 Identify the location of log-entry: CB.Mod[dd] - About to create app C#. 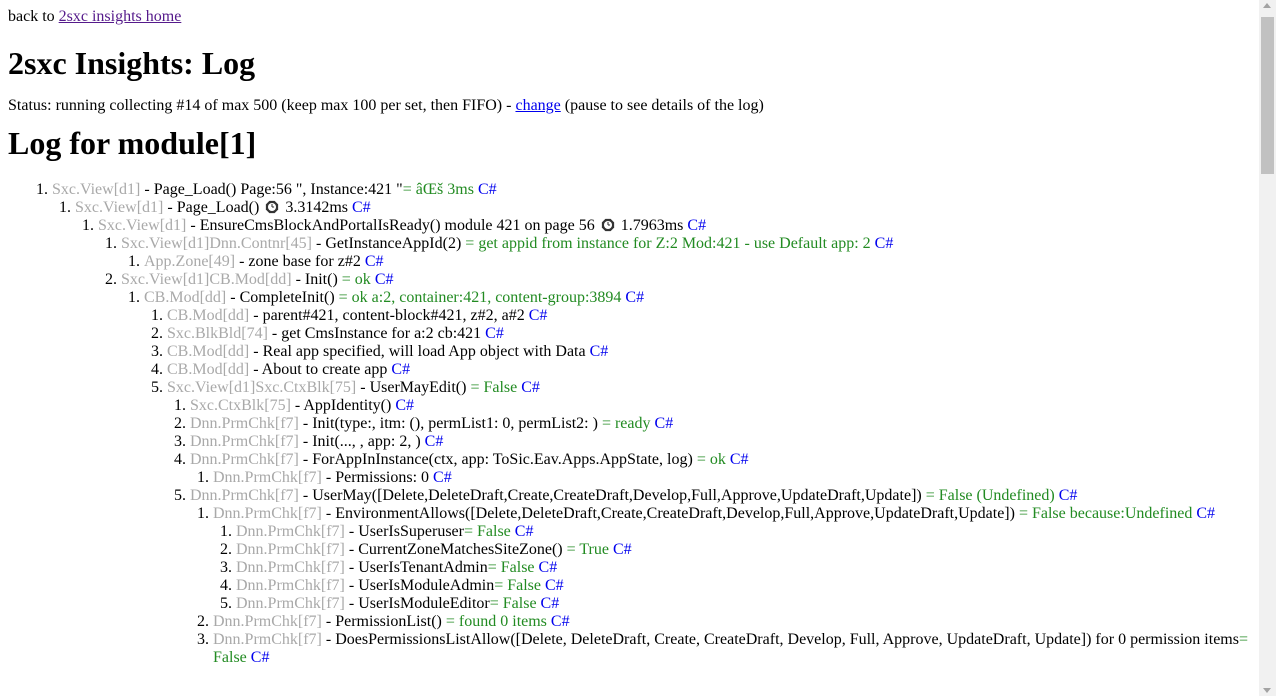
(712, 370).